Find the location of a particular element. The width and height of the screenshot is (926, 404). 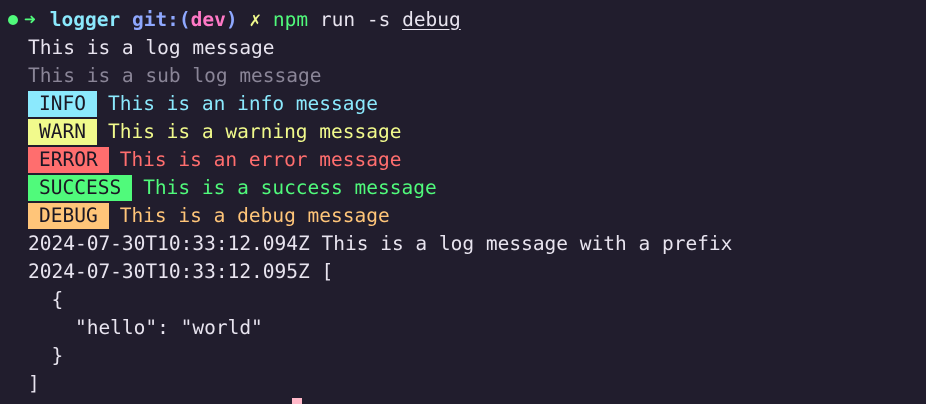

prompt-line: ➜ logger git:(dev) ✗ npm run -s debug is located at coordinates (230, 20).